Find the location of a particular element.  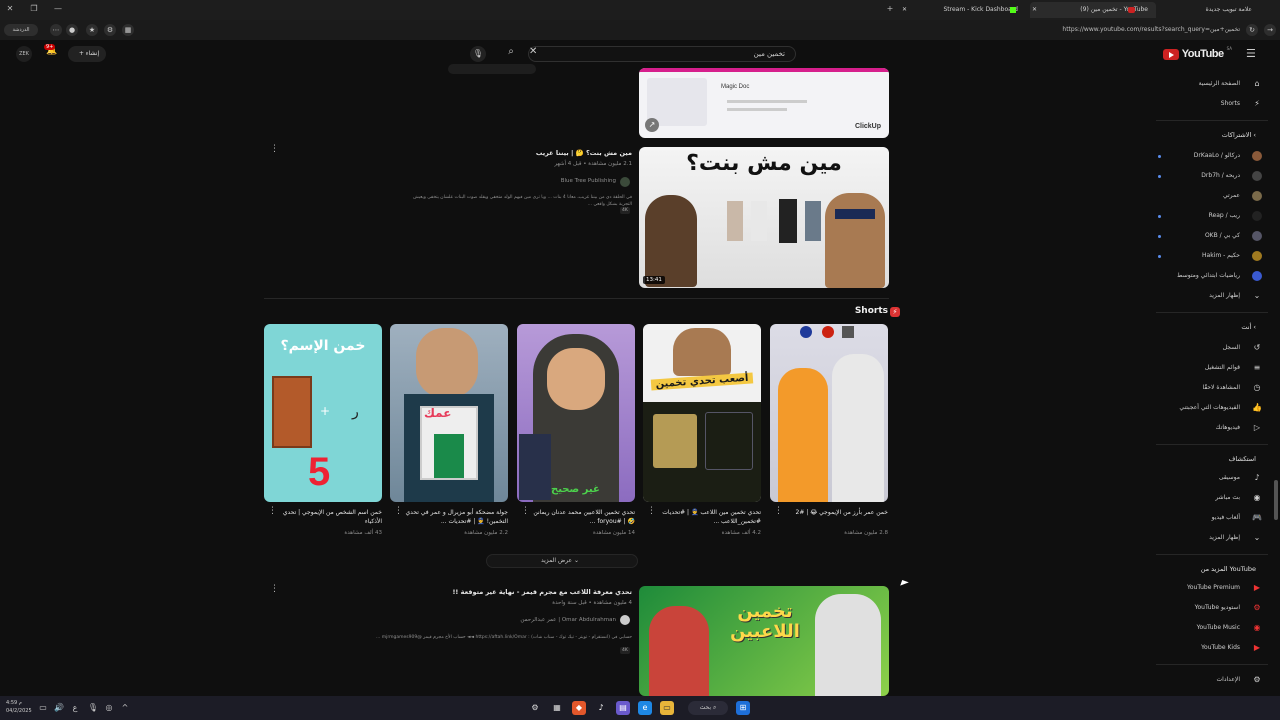

tab-youtube: ✕ YouTube - تخمين مين (9) is located at coordinates (1093, 10).